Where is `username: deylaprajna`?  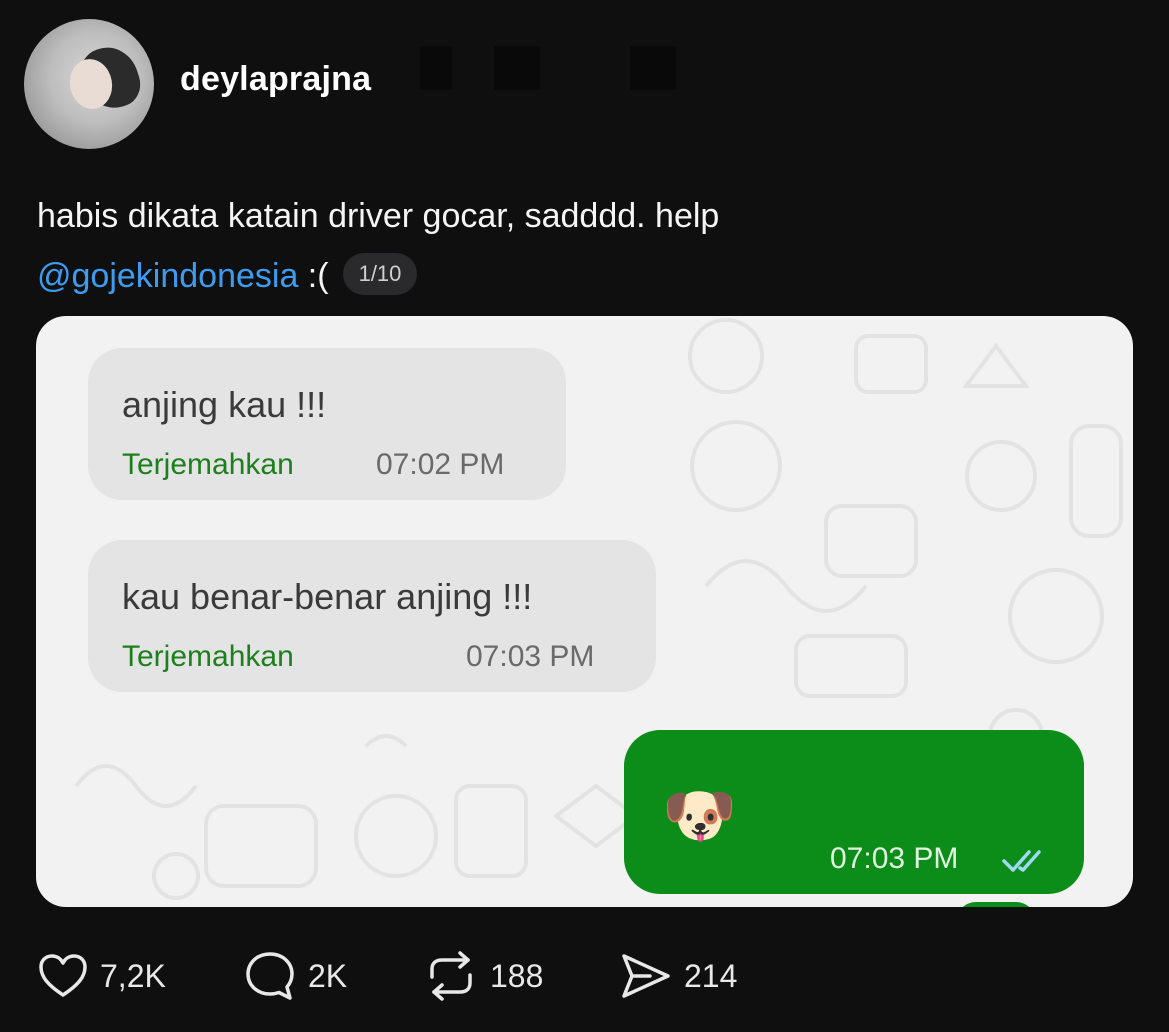
username: deylaprajna is located at coordinates (275, 79).